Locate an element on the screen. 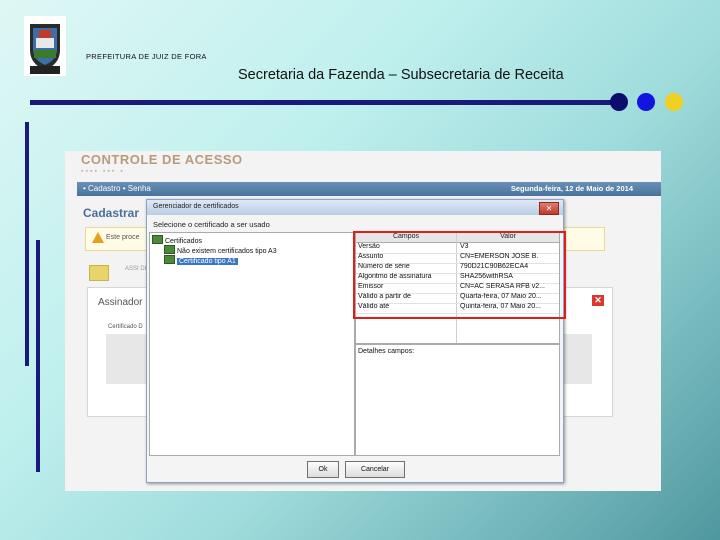  ok-button: Ok is located at coordinates (323, 469).